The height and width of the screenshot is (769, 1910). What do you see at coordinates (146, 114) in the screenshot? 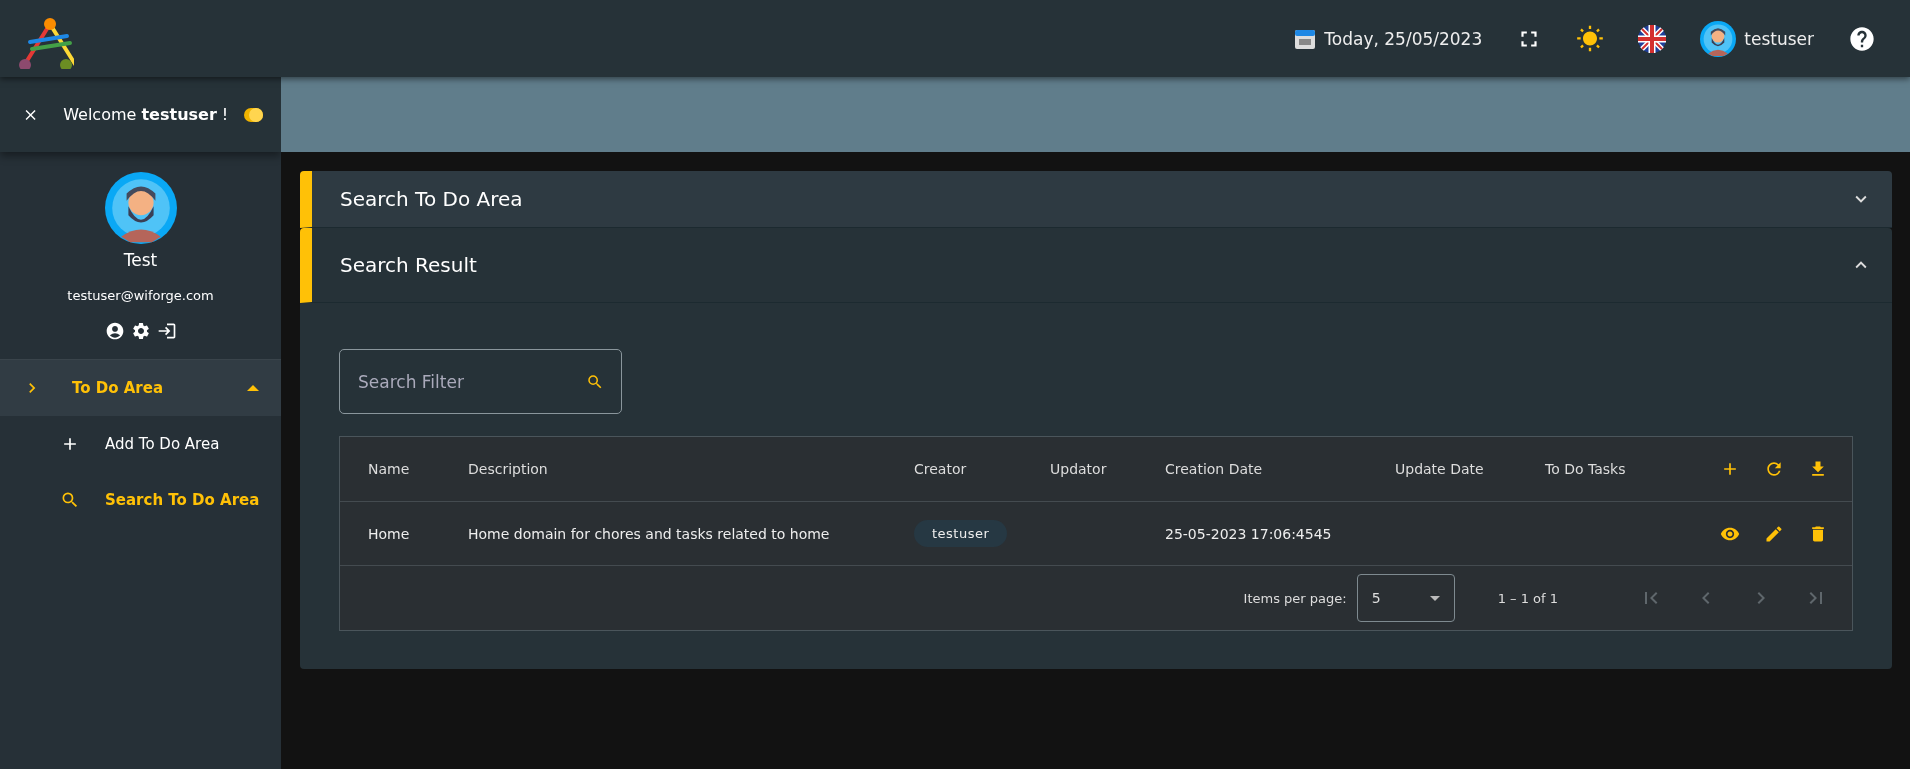
I see `welcome-text: Welcome testuser !` at bounding box center [146, 114].